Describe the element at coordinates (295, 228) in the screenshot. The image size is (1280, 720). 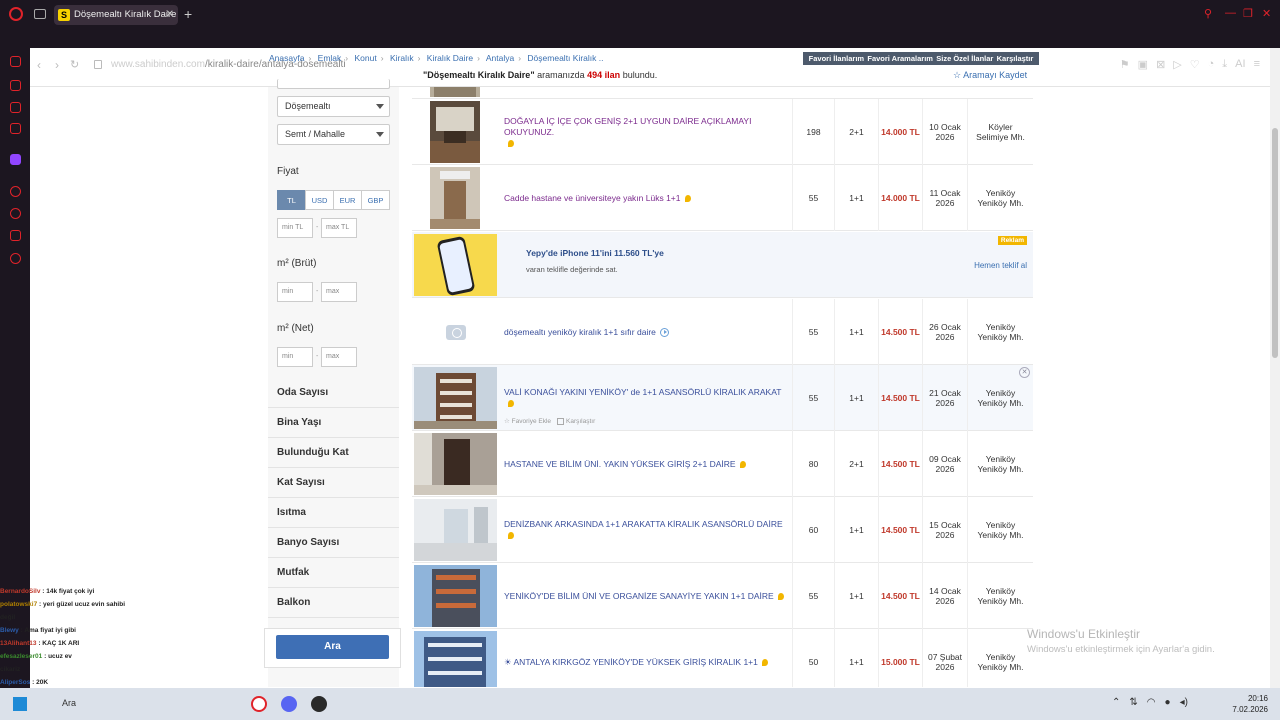
I see `price-min-input: min TL` at that location.